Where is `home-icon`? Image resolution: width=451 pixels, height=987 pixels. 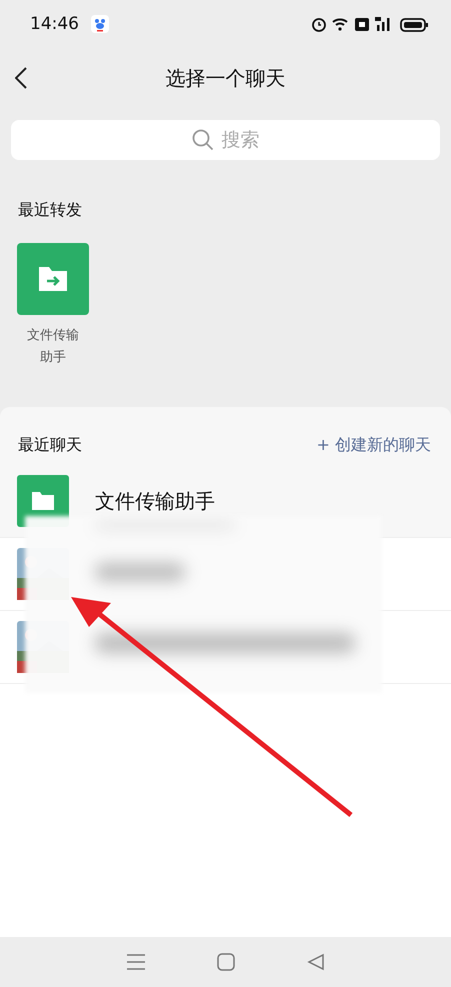
home-icon is located at coordinates (226, 962).